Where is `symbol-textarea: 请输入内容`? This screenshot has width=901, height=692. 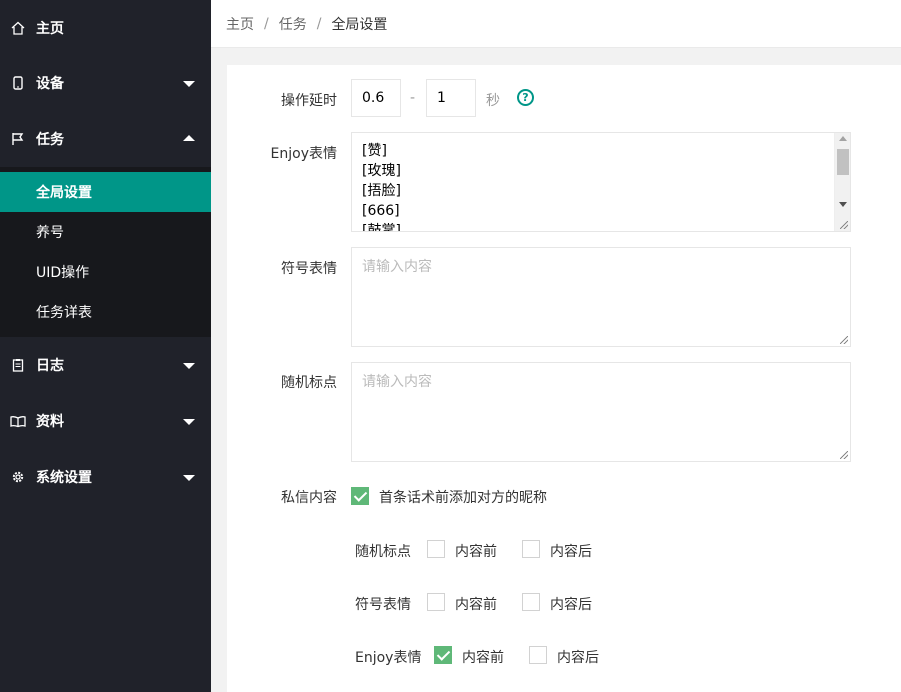
symbol-textarea: 请输入内容 is located at coordinates (601, 297).